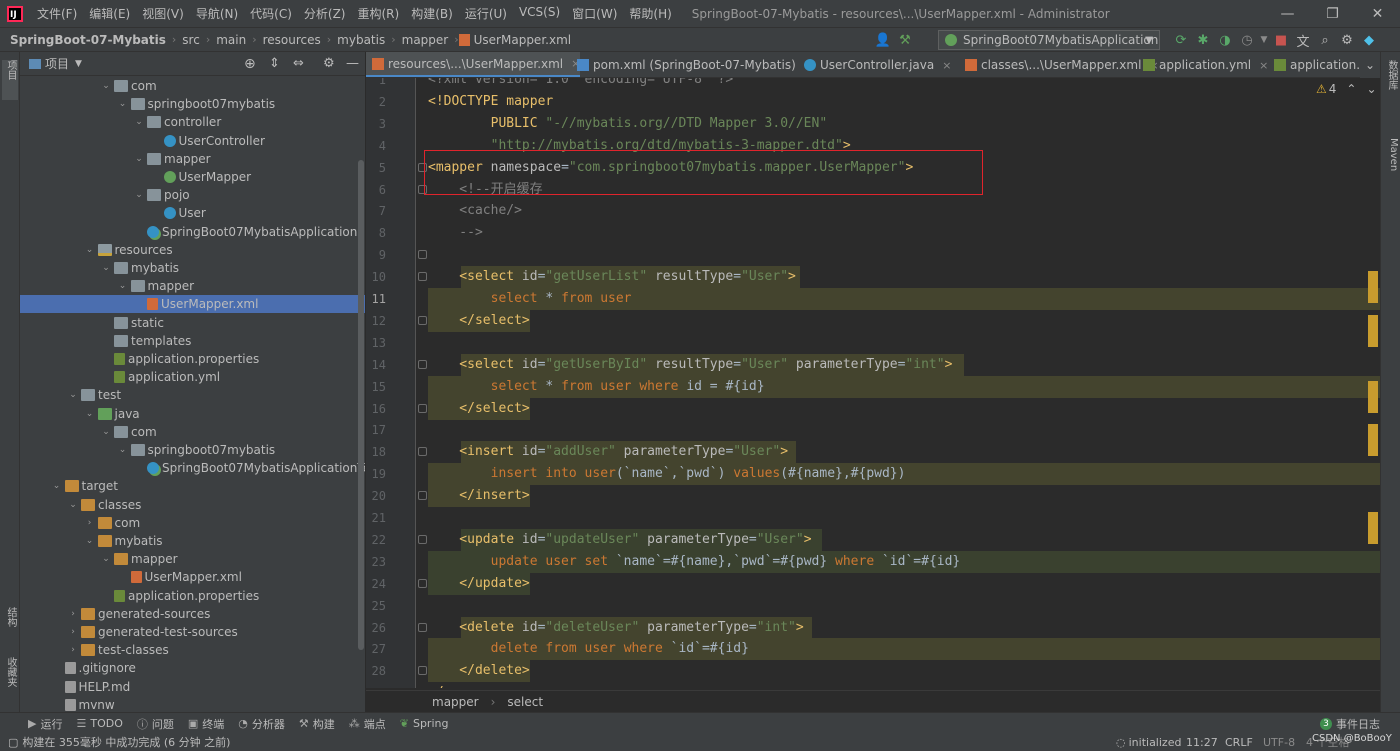 This screenshot has width=1400, height=751. Describe the element at coordinates (78, 64) in the screenshot. I see `chevron-down-icon: ▼` at that location.